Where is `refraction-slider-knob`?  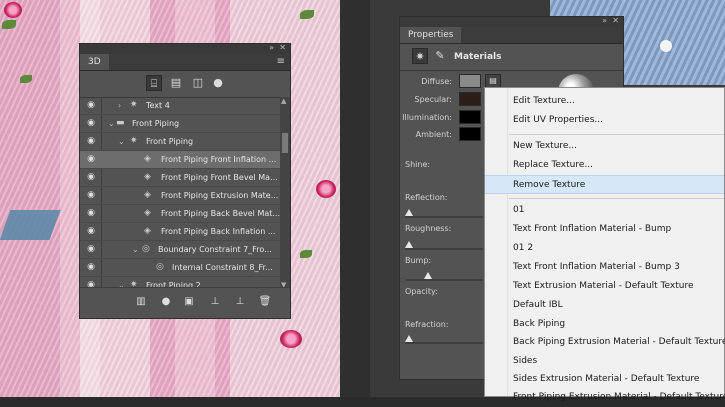
refraction-slider-knob is located at coordinates (409, 338).